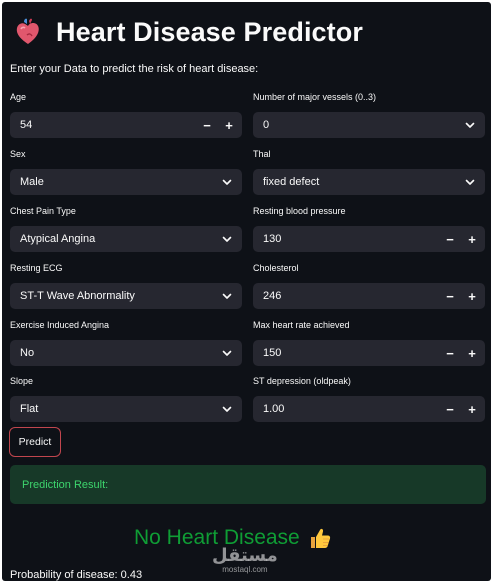 This screenshot has height=583, width=493. Describe the element at coordinates (126, 353) in the screenshot. I see `exercise-angina-select: No` at that location.